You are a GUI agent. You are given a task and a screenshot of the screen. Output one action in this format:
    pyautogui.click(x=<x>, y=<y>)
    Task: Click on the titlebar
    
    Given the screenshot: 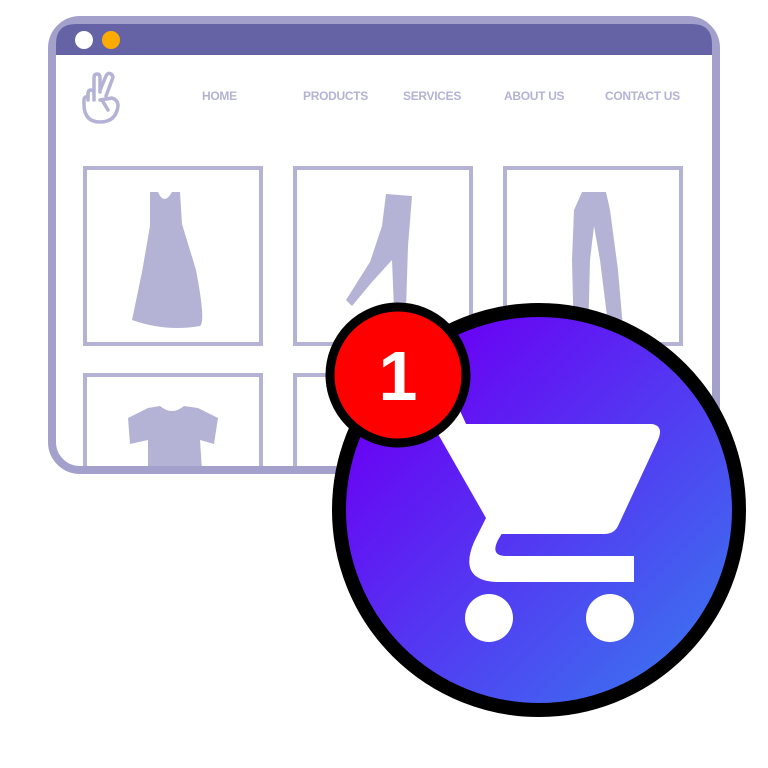 What is the action you would take?
    pyautogui.click(x=384, y=39)
    